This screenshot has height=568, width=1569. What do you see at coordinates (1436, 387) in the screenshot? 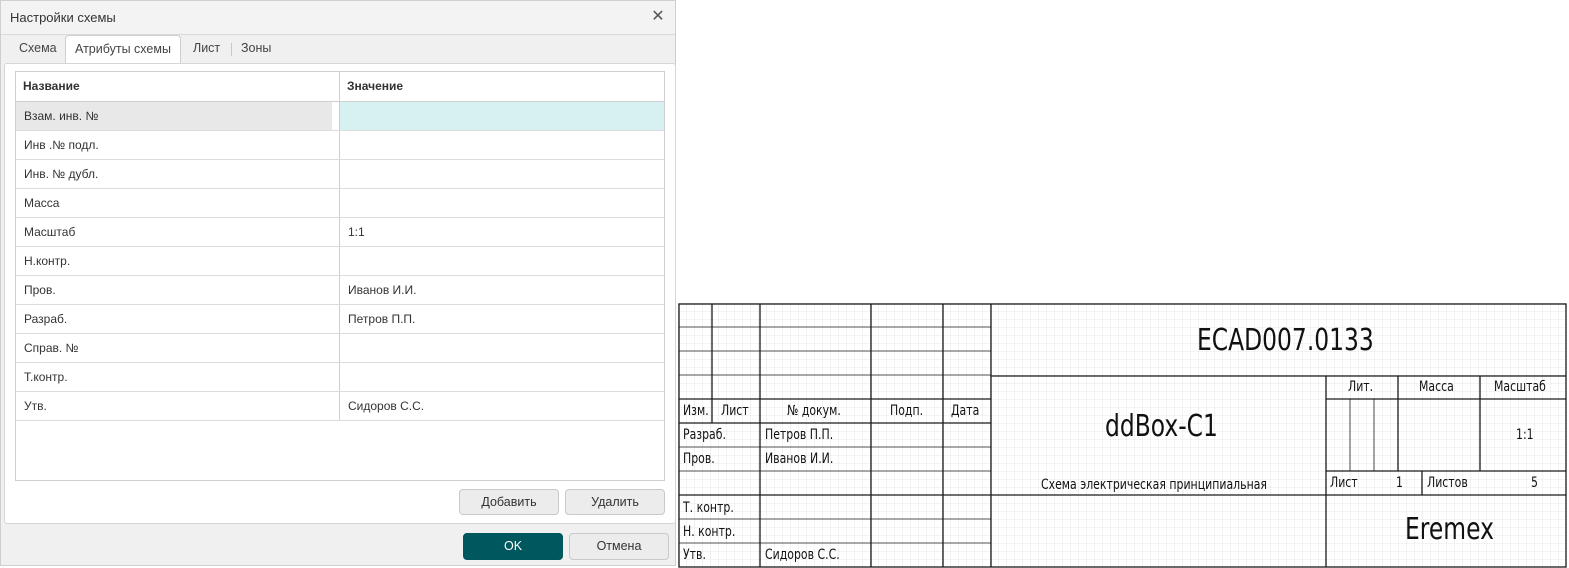
I see `mass-label: Масса` at bounding box center [1436, 387].